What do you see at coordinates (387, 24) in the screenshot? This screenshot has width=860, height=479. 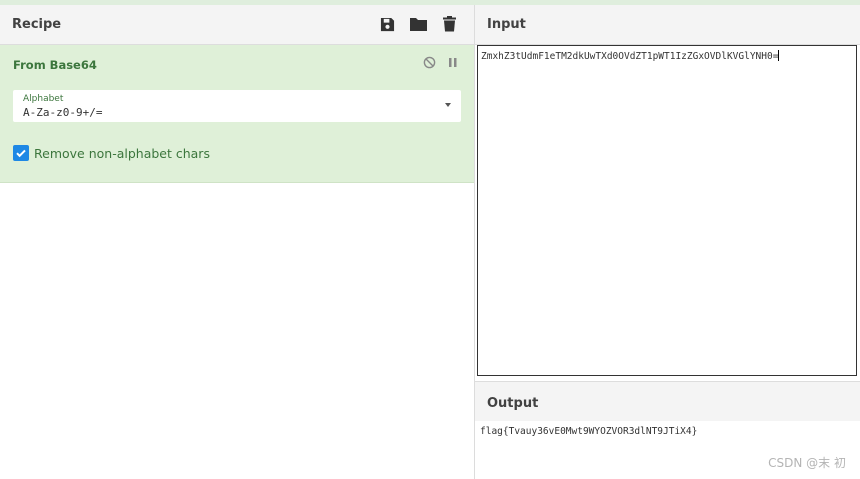 I see `save-icon` at bounding box center [387, 24].